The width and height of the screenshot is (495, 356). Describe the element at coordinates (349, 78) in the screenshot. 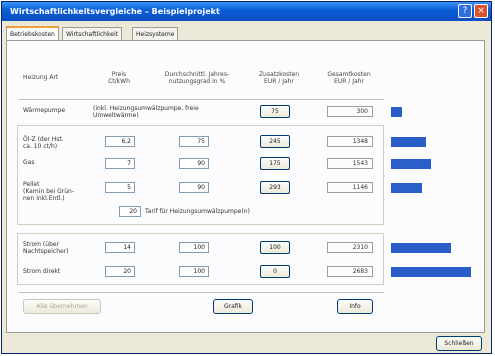

I see `header-gesamtkosten: Gesamtkosten EUR / Jahr` at that location.